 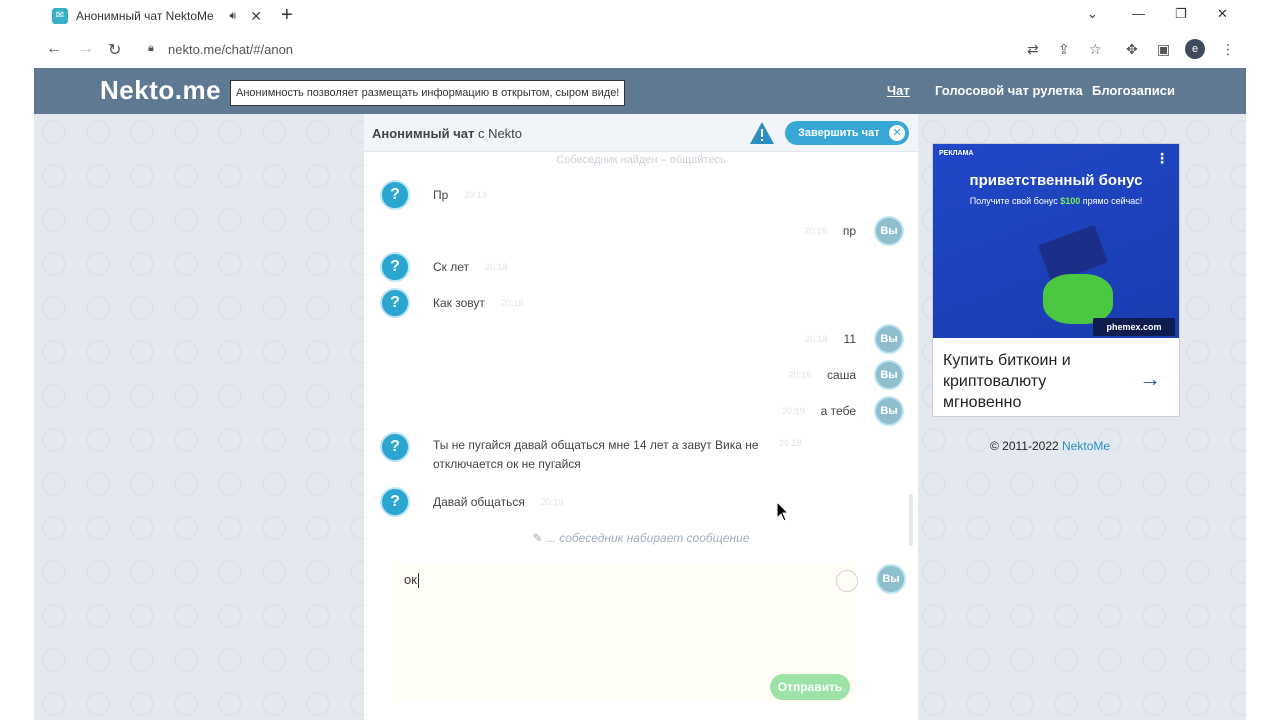 What do you see at coordinates (1150, 379) in the screenshot?
I see `arrow-right-icon: →` at bounding box center [1150, 379].